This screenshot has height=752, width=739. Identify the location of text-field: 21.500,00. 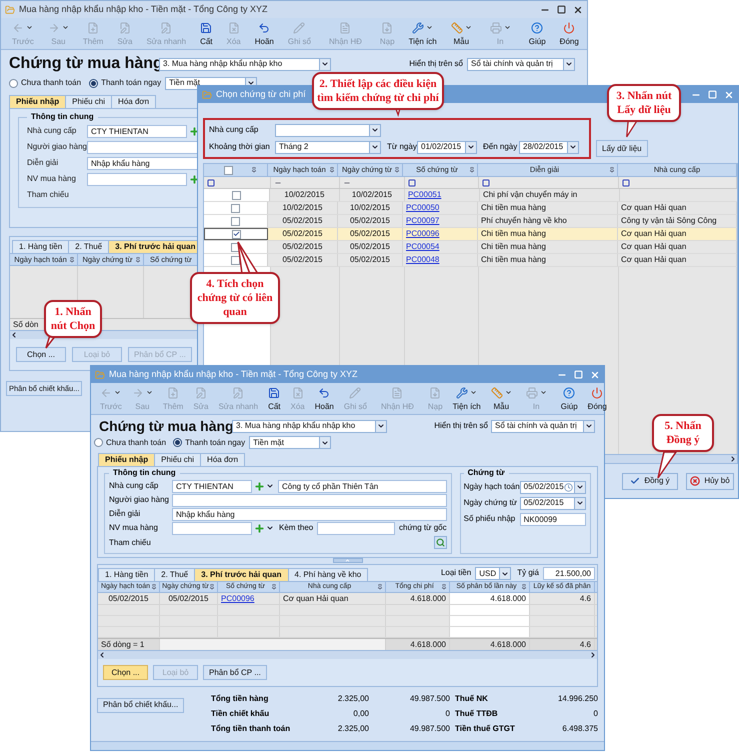
(569, 573).